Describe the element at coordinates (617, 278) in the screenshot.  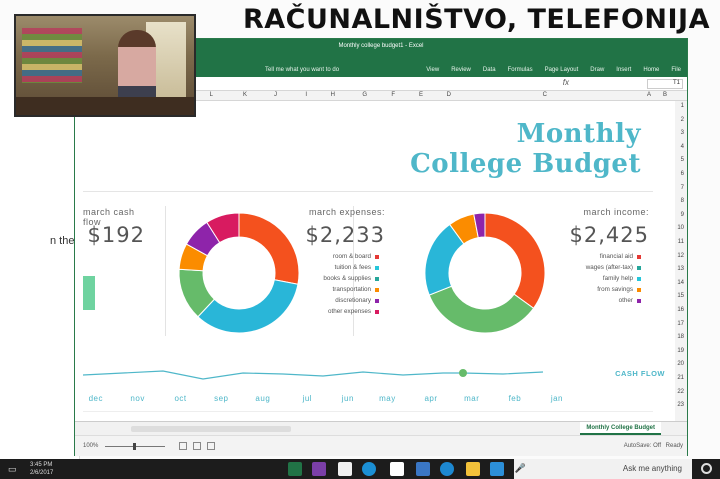
I see `legend-label: family help` at that location.